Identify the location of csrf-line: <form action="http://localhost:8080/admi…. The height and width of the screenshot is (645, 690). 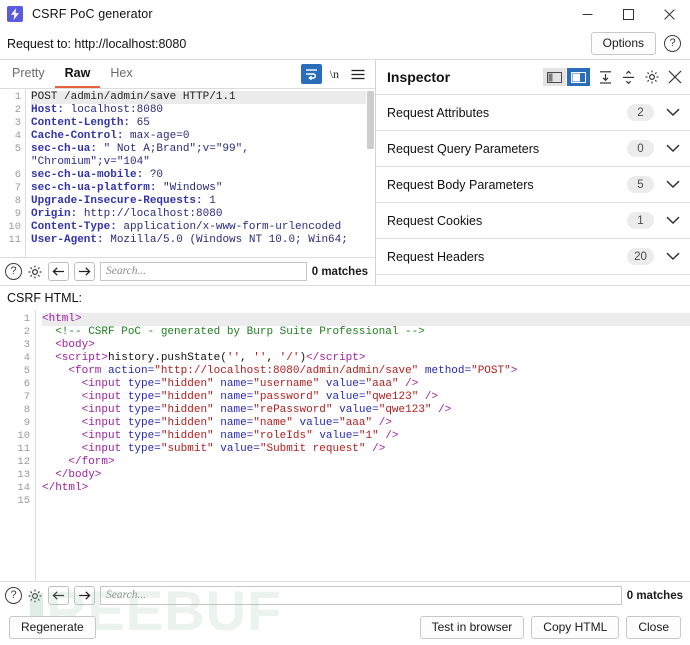
(293, 371).